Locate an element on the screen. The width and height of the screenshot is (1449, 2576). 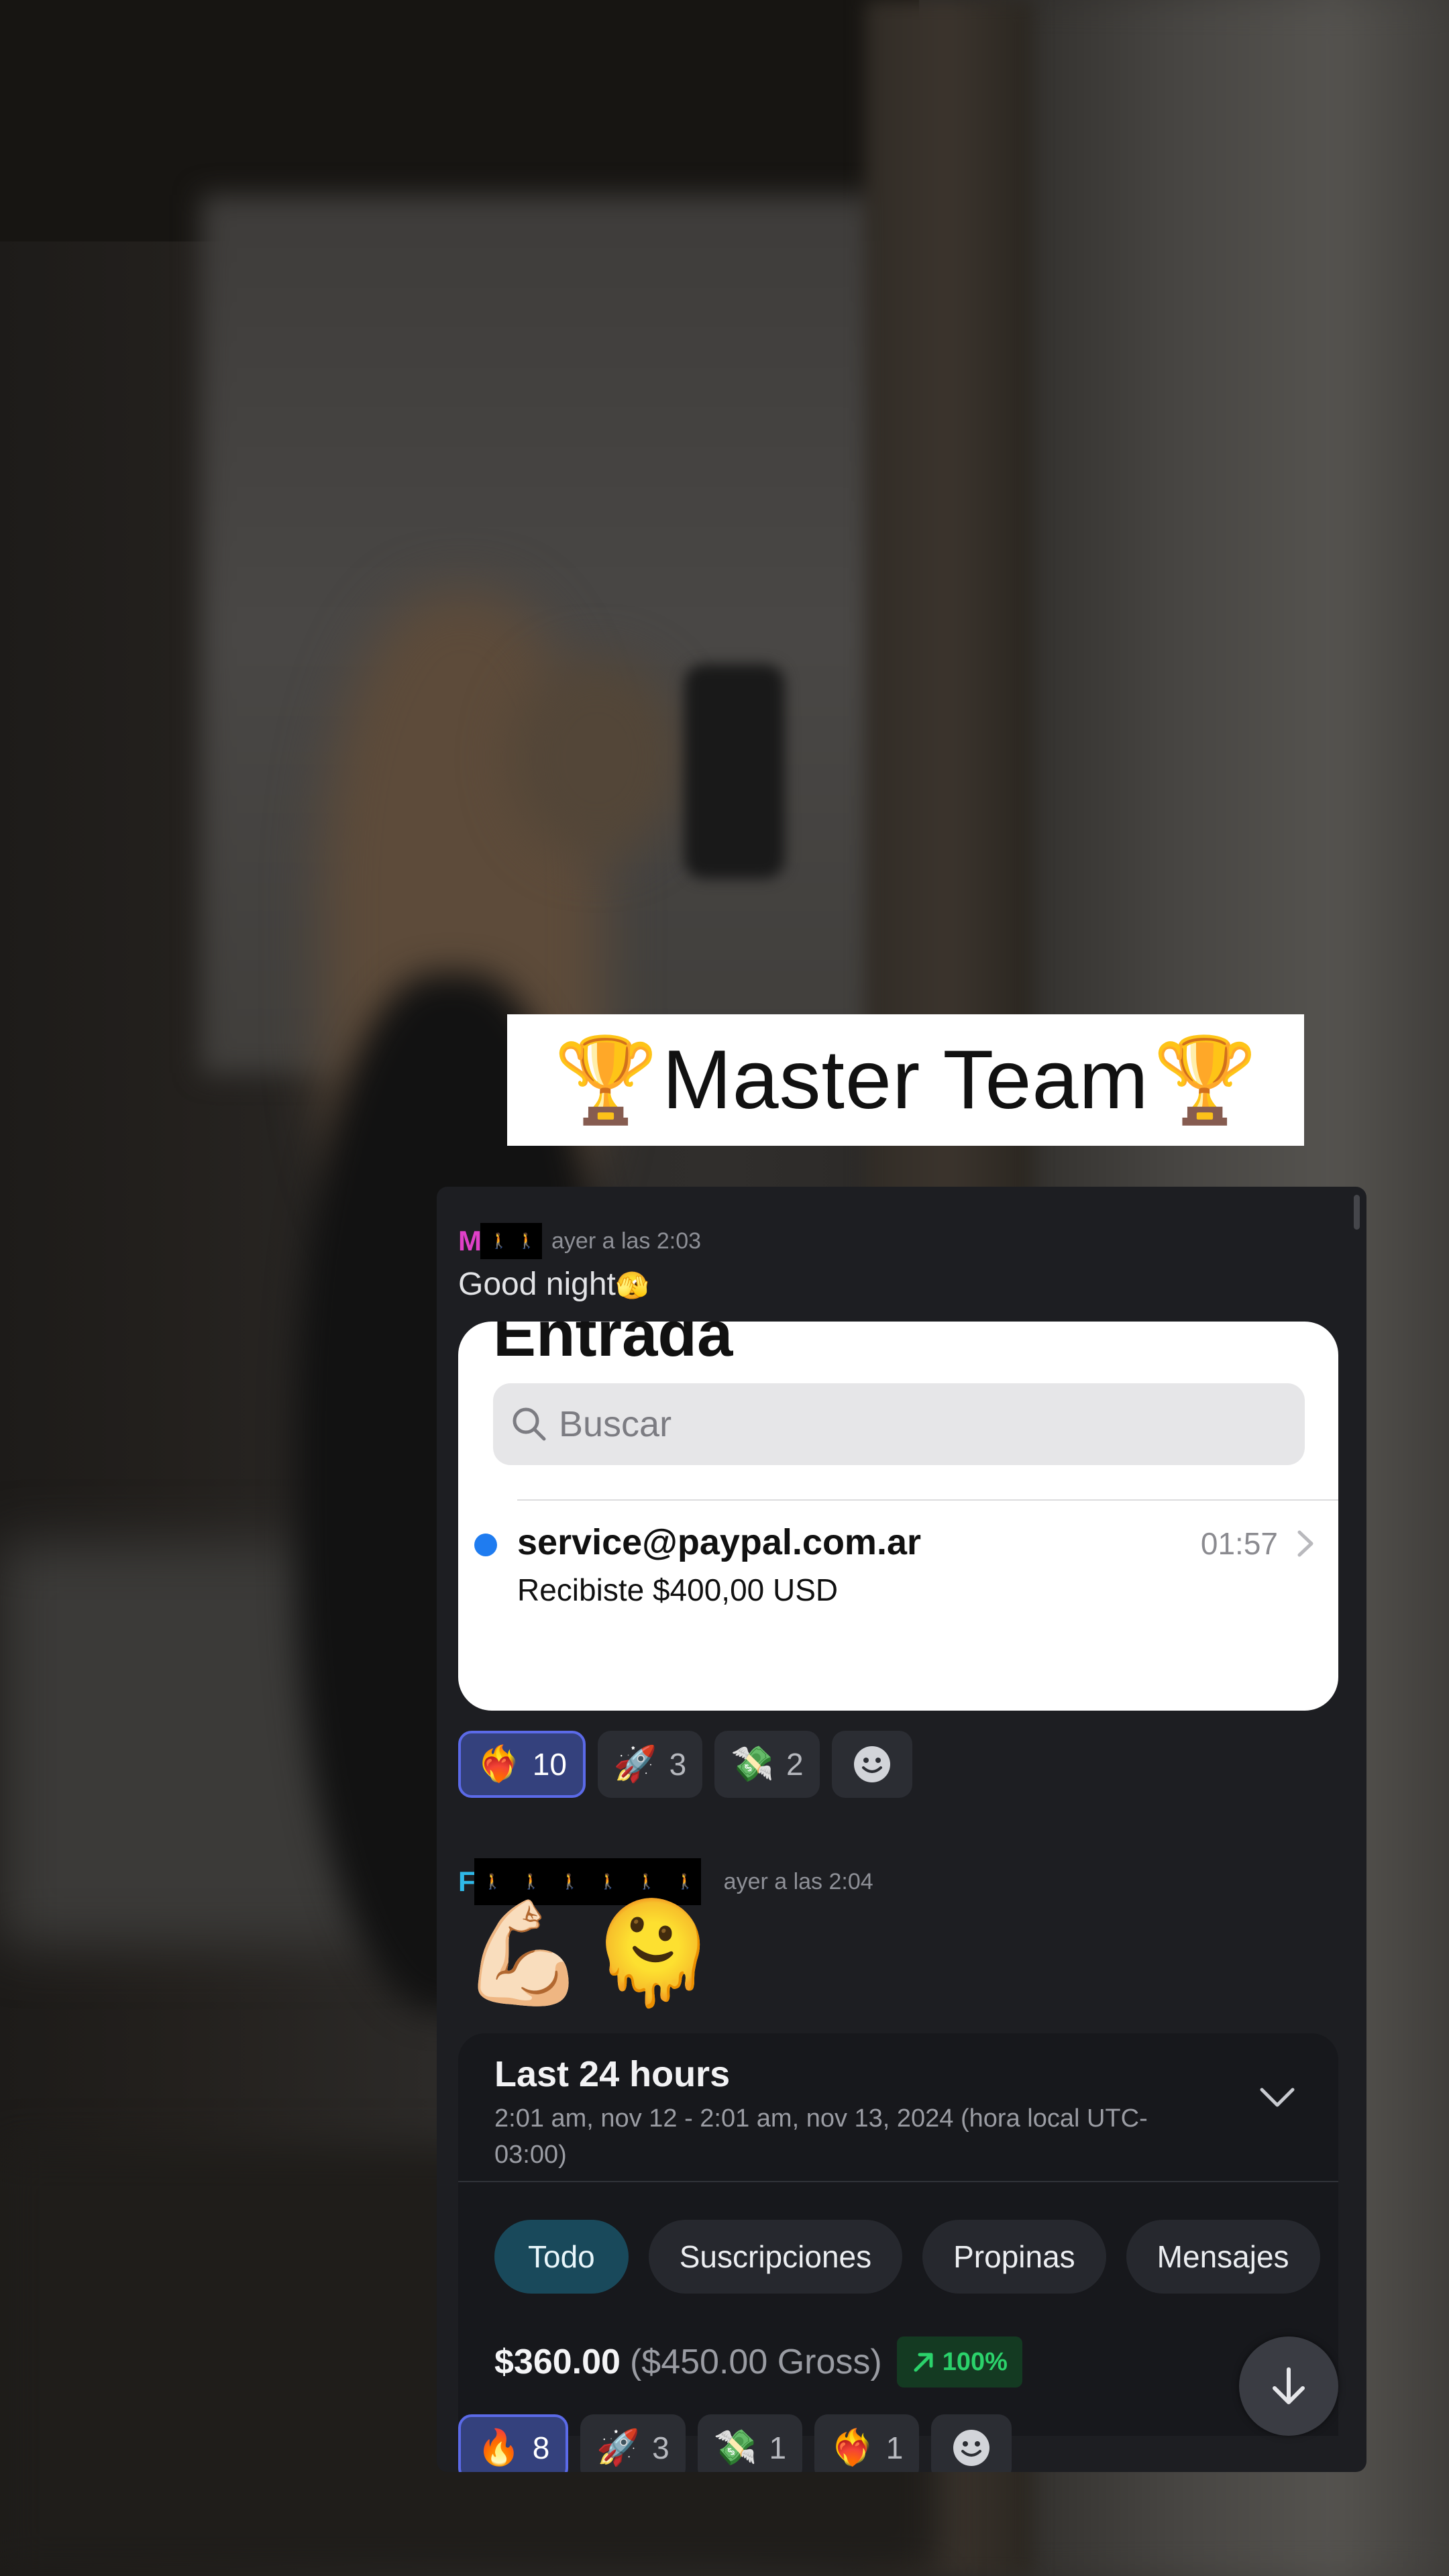
filter-chip-propinas: Propinas is located at coordinates (1014, 2257).